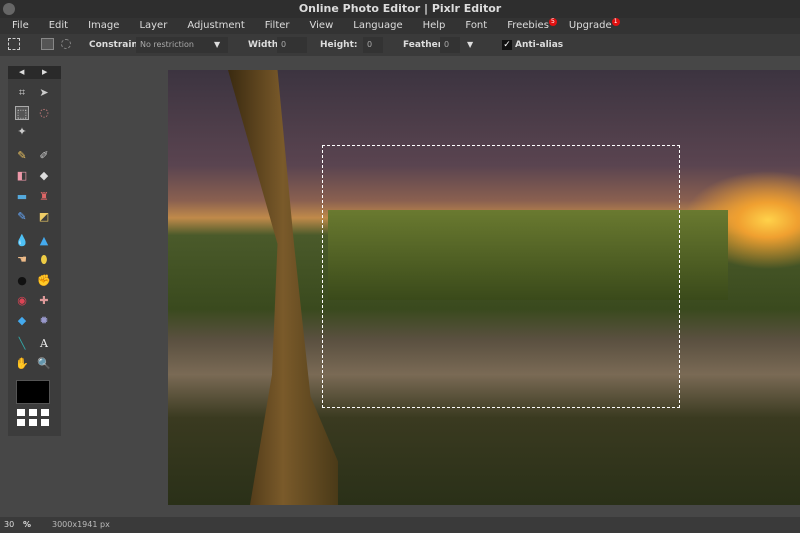 This screenshot has width=800, height=533. I want to click on menu-font: Font, so click(474, 26).